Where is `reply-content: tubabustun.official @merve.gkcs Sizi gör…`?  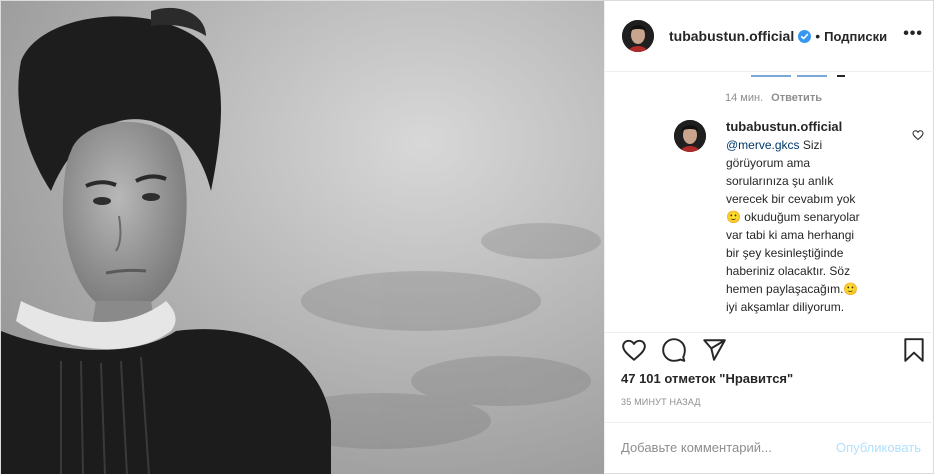 reply-content: tubabustun.official @merve.gkcs Sizi gör… is located at coordinates (796, 217).